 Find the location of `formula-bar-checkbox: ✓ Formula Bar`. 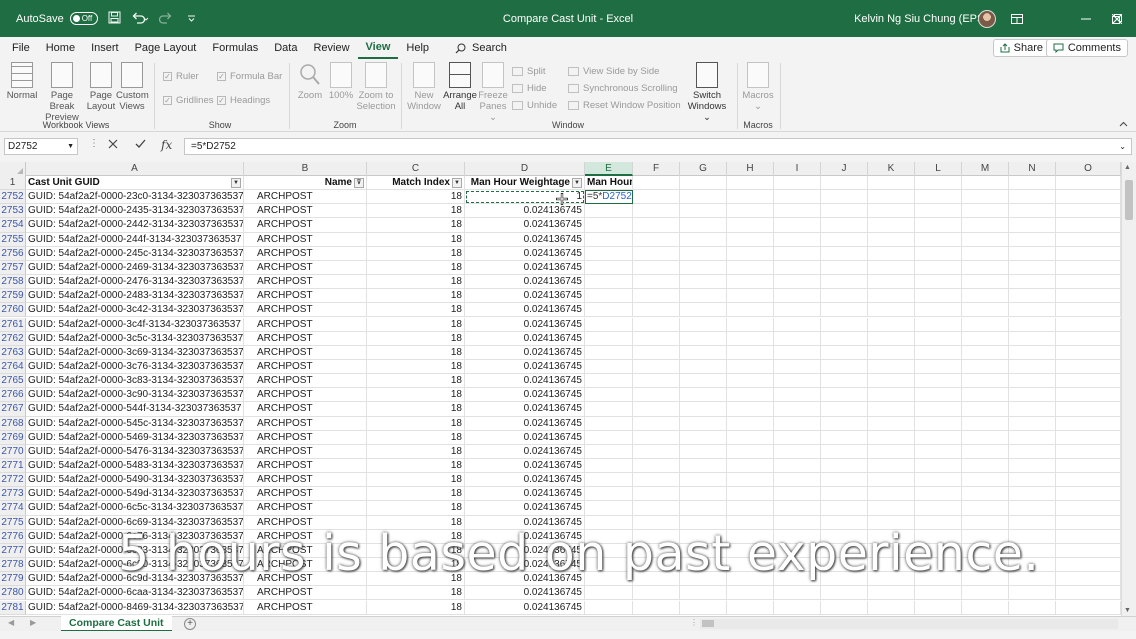

formula-bar-checkbox: ✓ Formula Bar is located at coordinates (249, 76).